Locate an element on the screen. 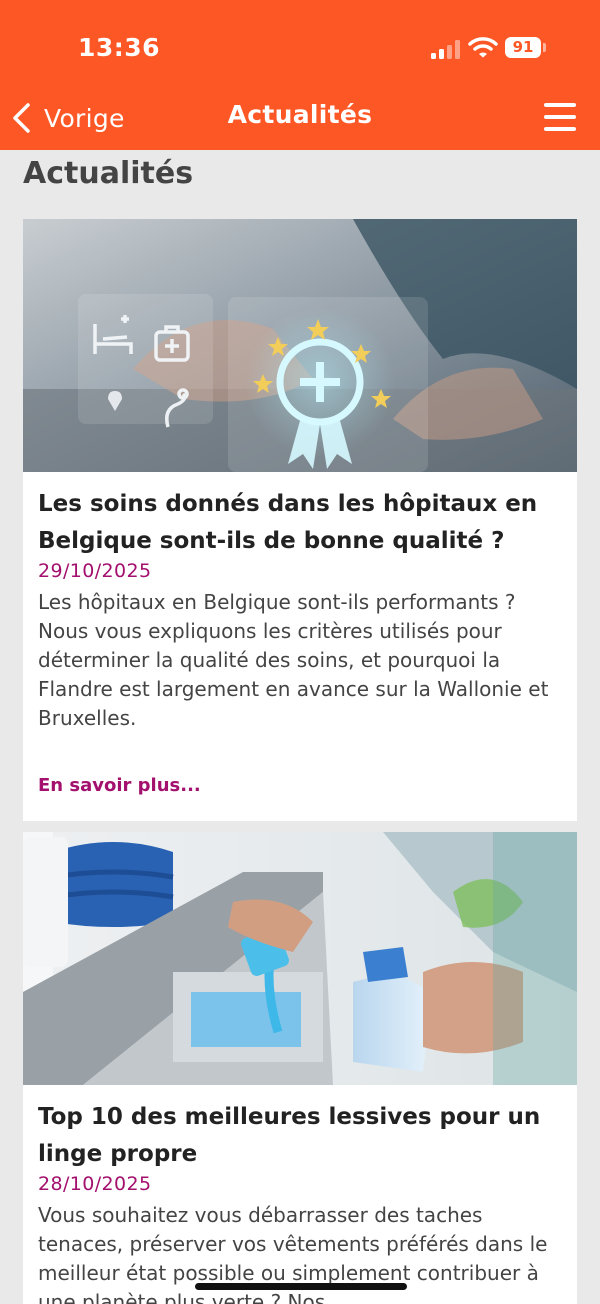 This screenshot has width=600, height=1304. battery-cap is located at coordinates (544, 47).